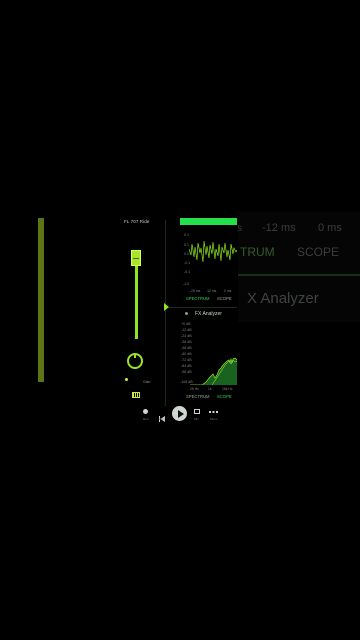 This screenshot has width=360, height=640. I want to click on ghost-tab-scope: SCOPE, so click(318, 252).